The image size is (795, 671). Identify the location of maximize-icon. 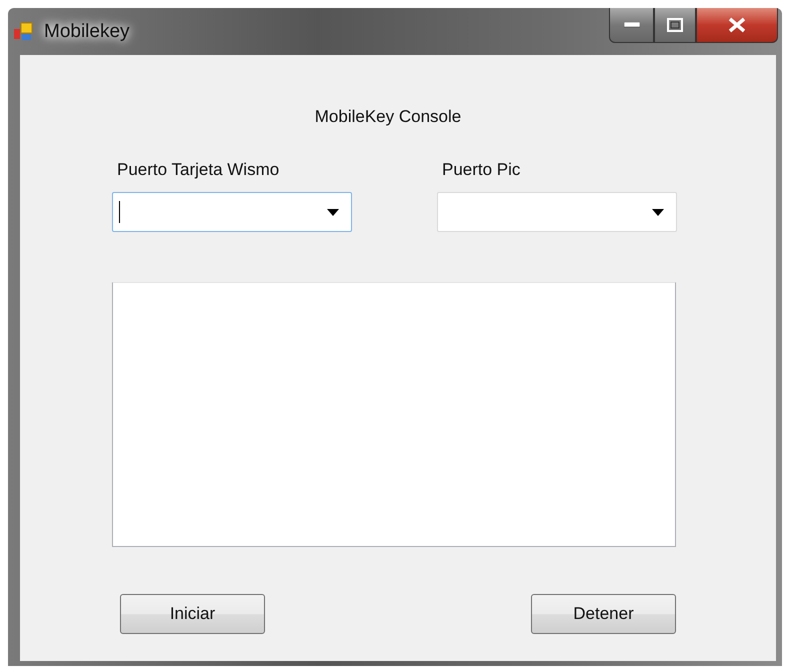
(675, 25).